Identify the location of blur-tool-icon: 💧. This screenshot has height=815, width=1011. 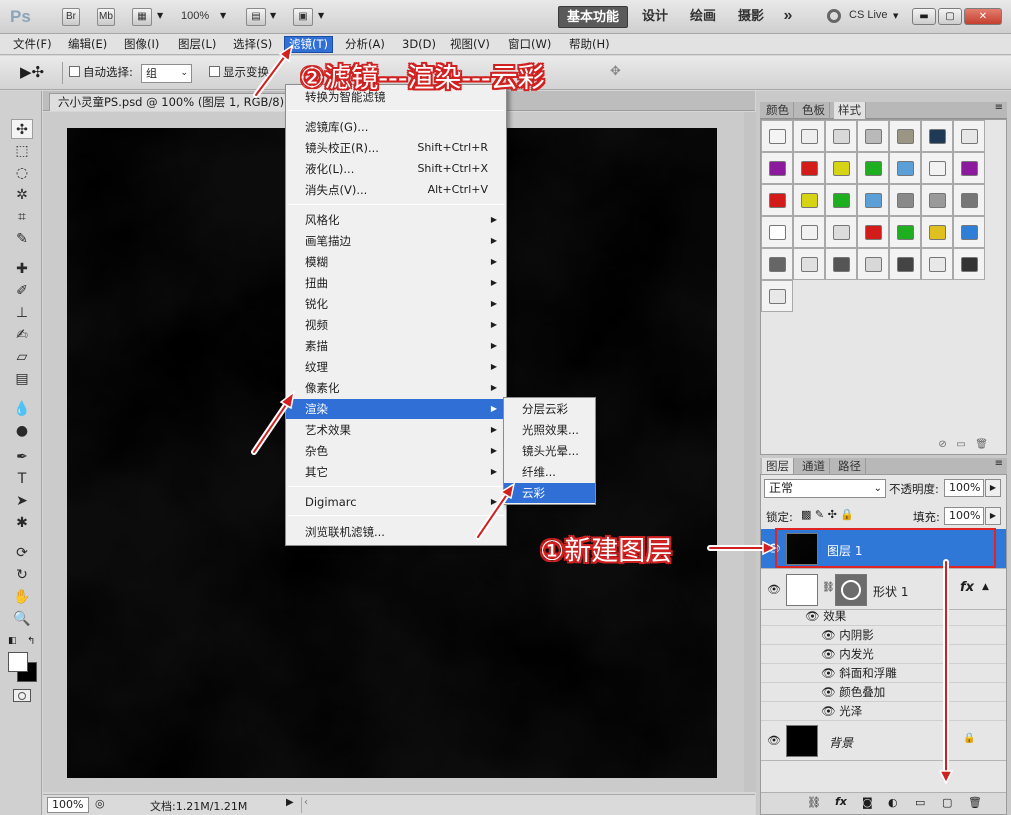
(22, 409).